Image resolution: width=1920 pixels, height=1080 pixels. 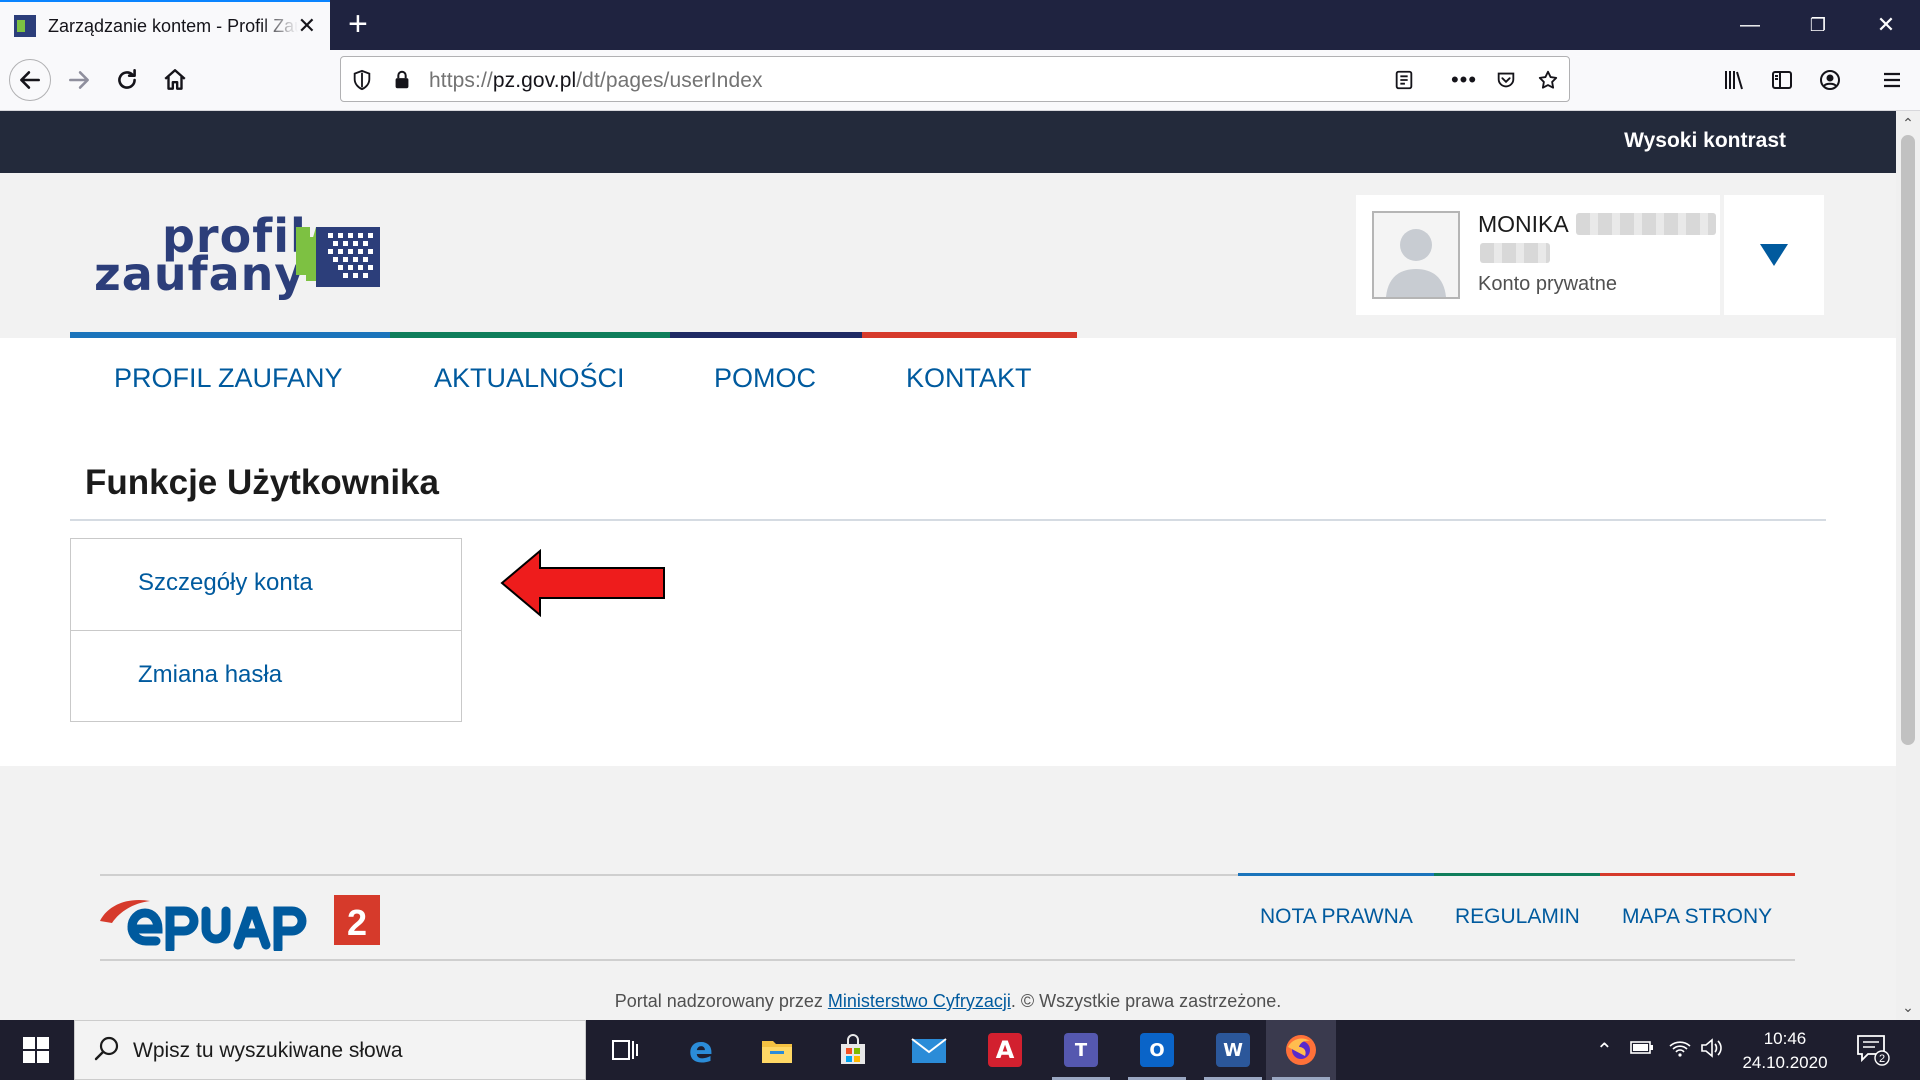 What do you see at coordinates (1705, 141) in the screenshot?
I see `high-contrast-link: Wysoki kontrast` at bounding box center [1705, 141].